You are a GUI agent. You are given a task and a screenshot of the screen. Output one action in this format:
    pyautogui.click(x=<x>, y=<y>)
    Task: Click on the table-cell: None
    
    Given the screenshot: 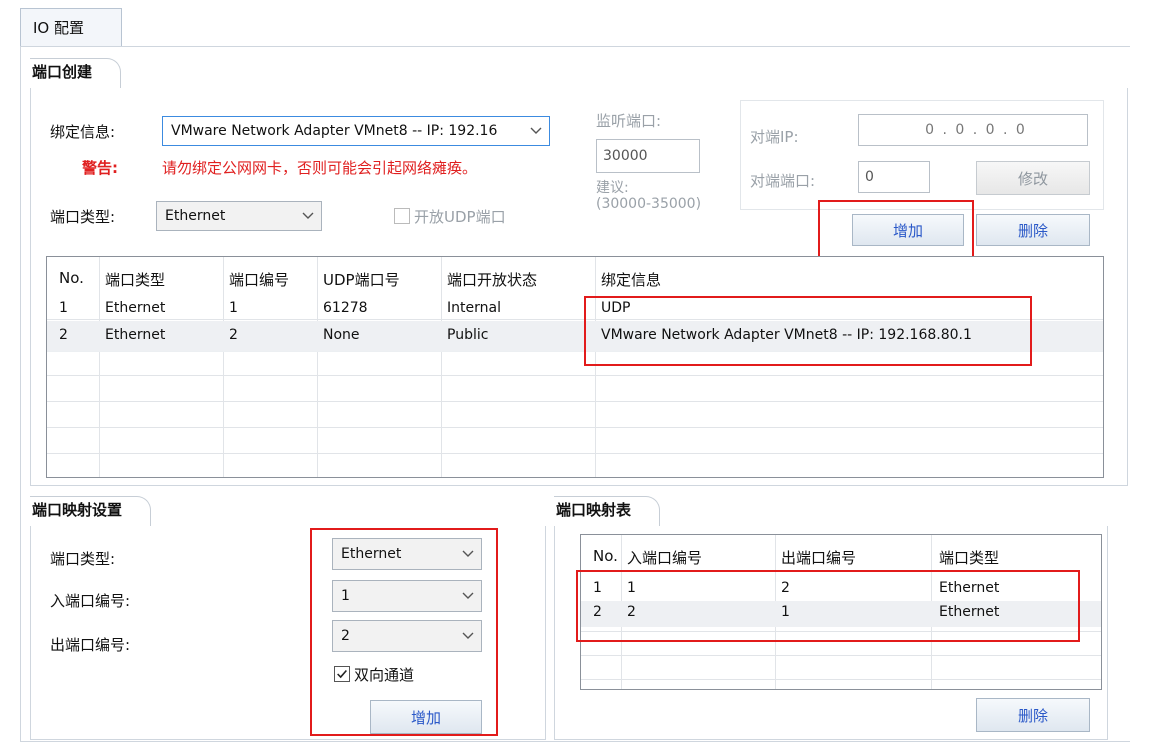 What is the action you would take?
    pyautogui.click(x=341, y=335)
    